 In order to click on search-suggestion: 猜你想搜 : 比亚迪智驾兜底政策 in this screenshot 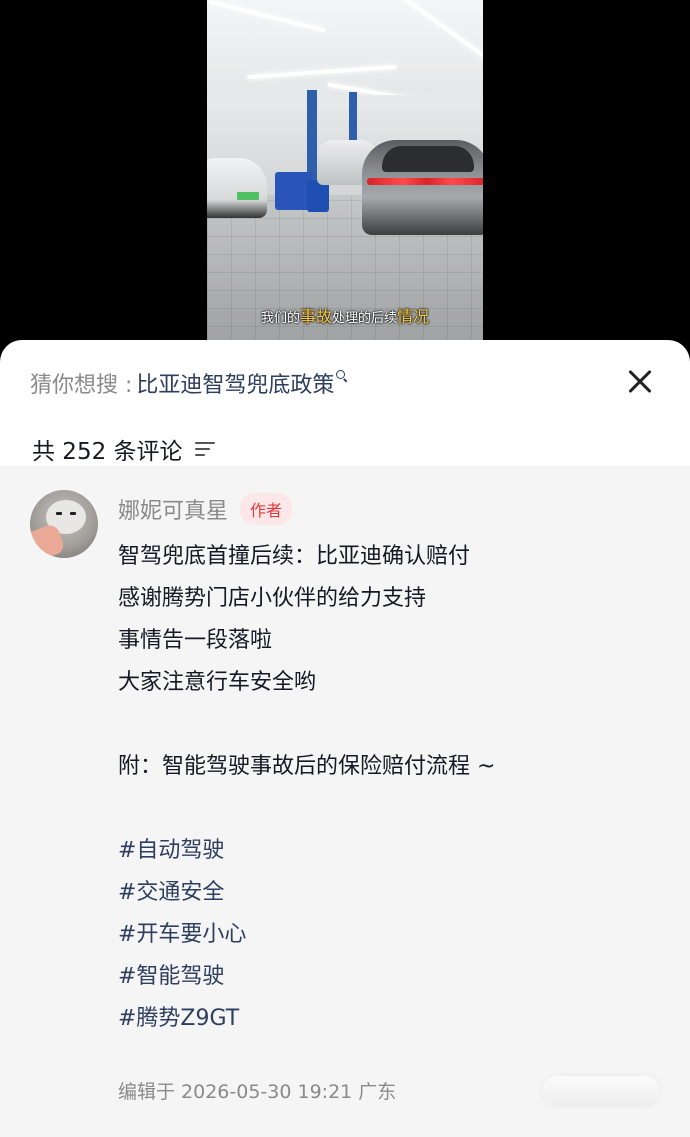, I will do `click(189, 383)`.